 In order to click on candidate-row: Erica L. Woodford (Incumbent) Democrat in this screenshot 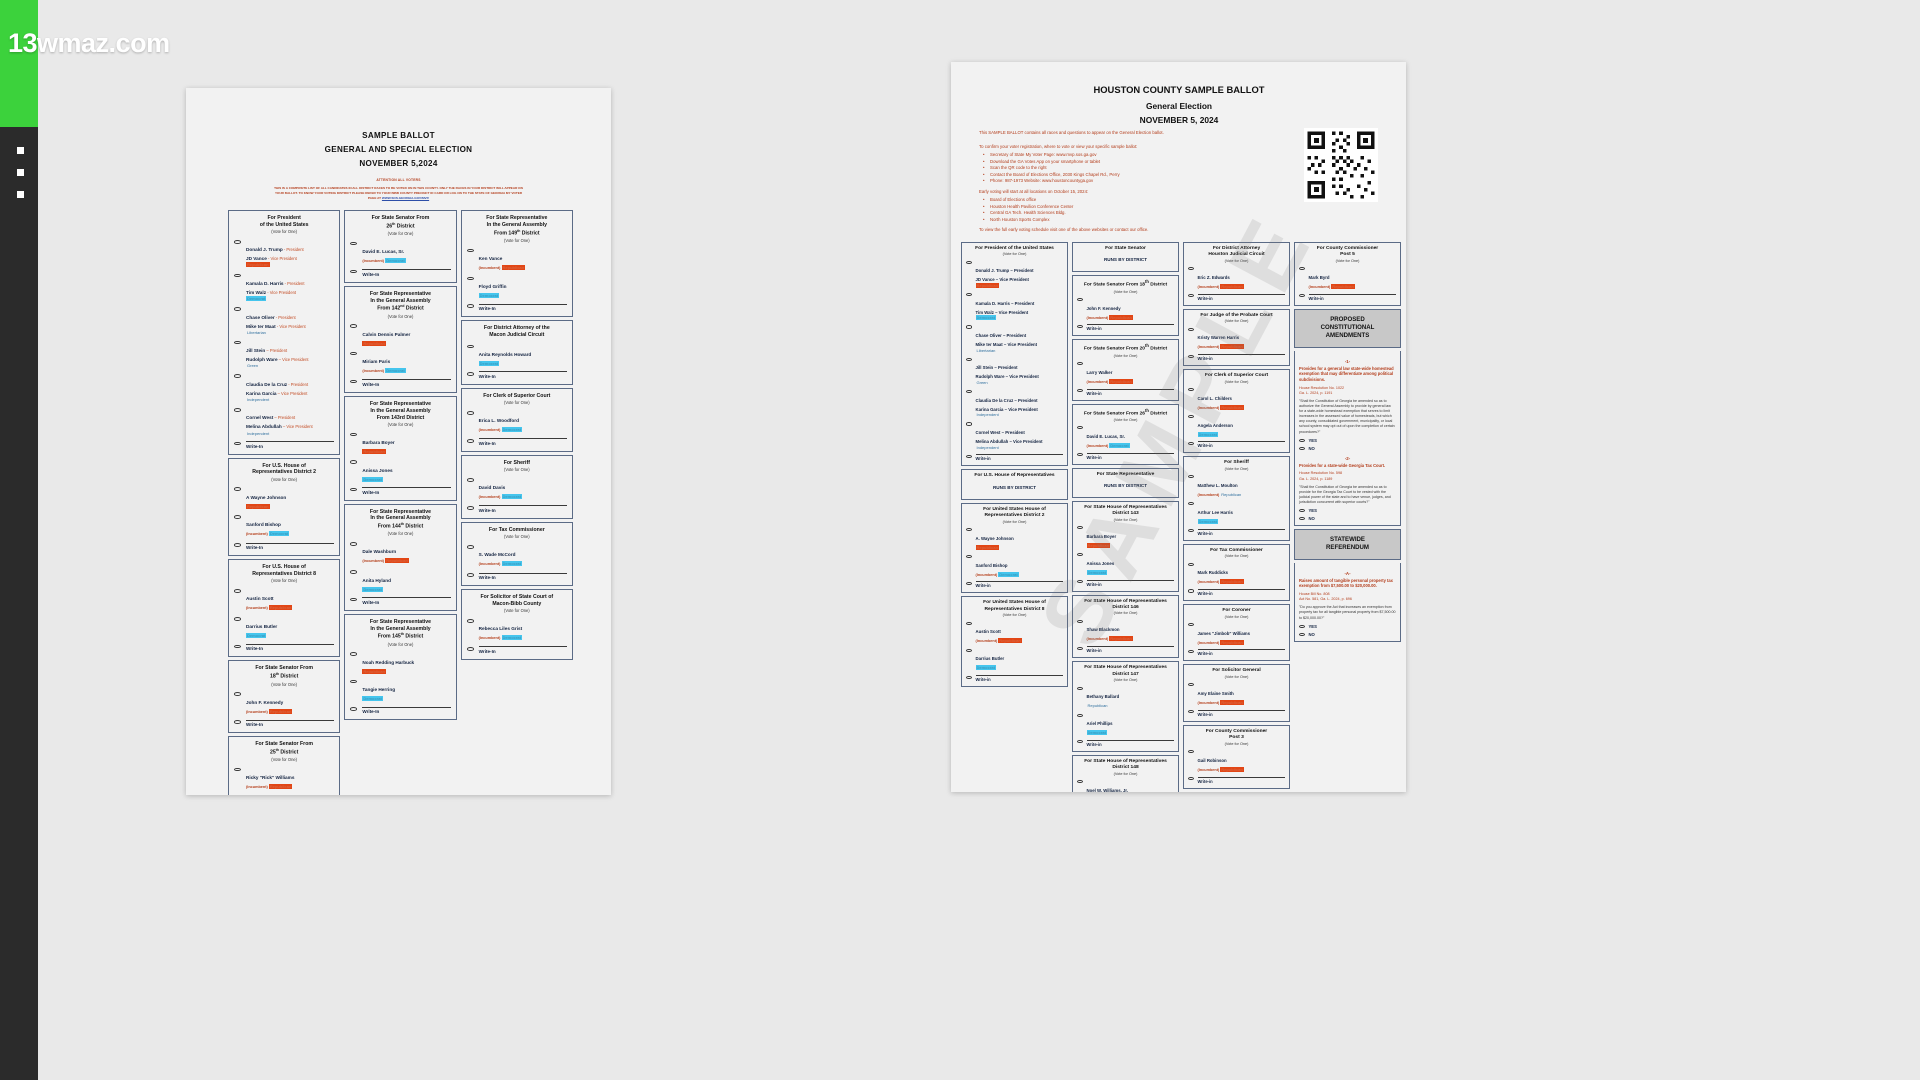, I will do `click(516, 421)`.